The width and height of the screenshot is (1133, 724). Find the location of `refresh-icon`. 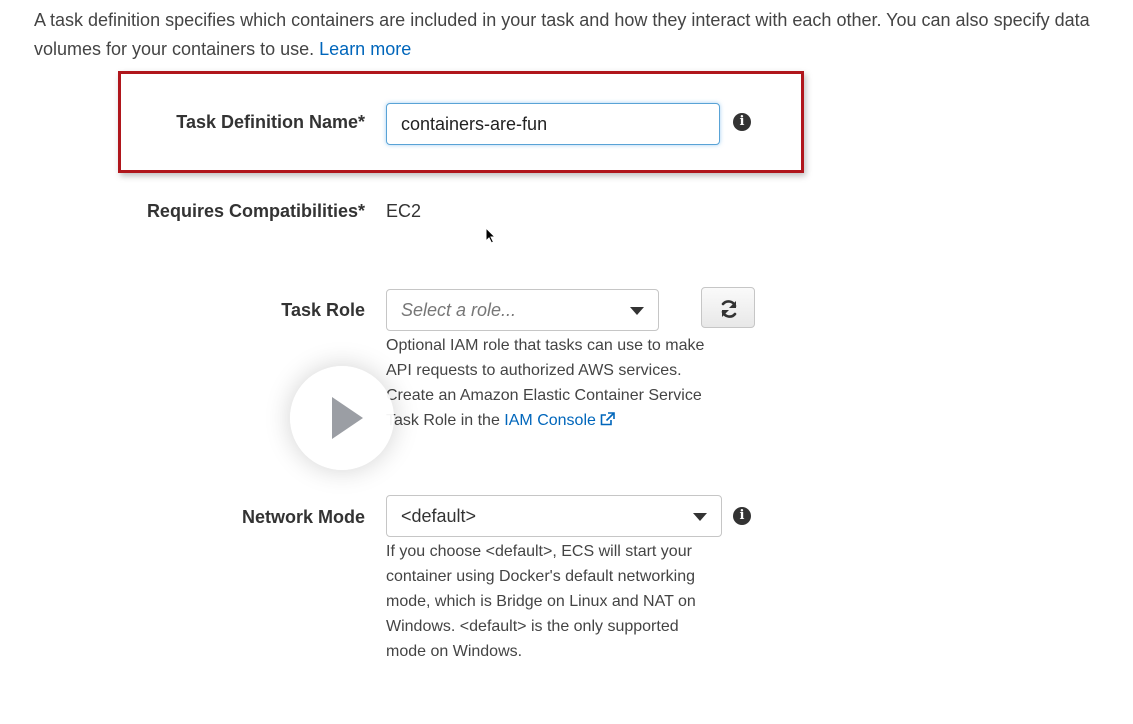

refresh-icon is located at coordinates (729, 309).